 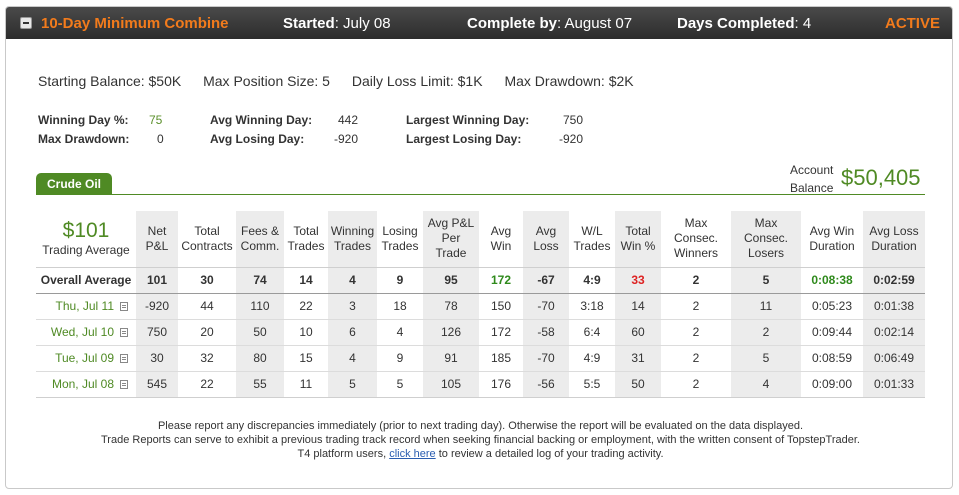 I want to click on cell-total-trades: 10, so click(x=306, y=331).